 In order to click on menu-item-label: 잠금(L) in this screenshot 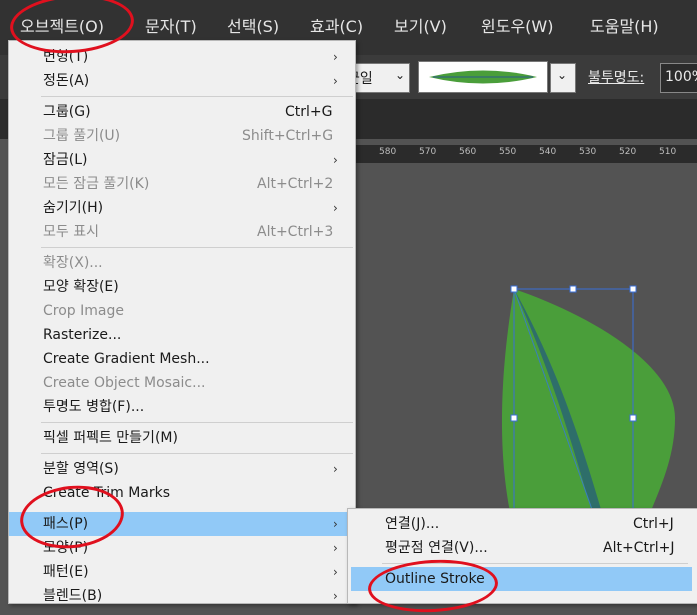, I will do `click(65, 160)`.